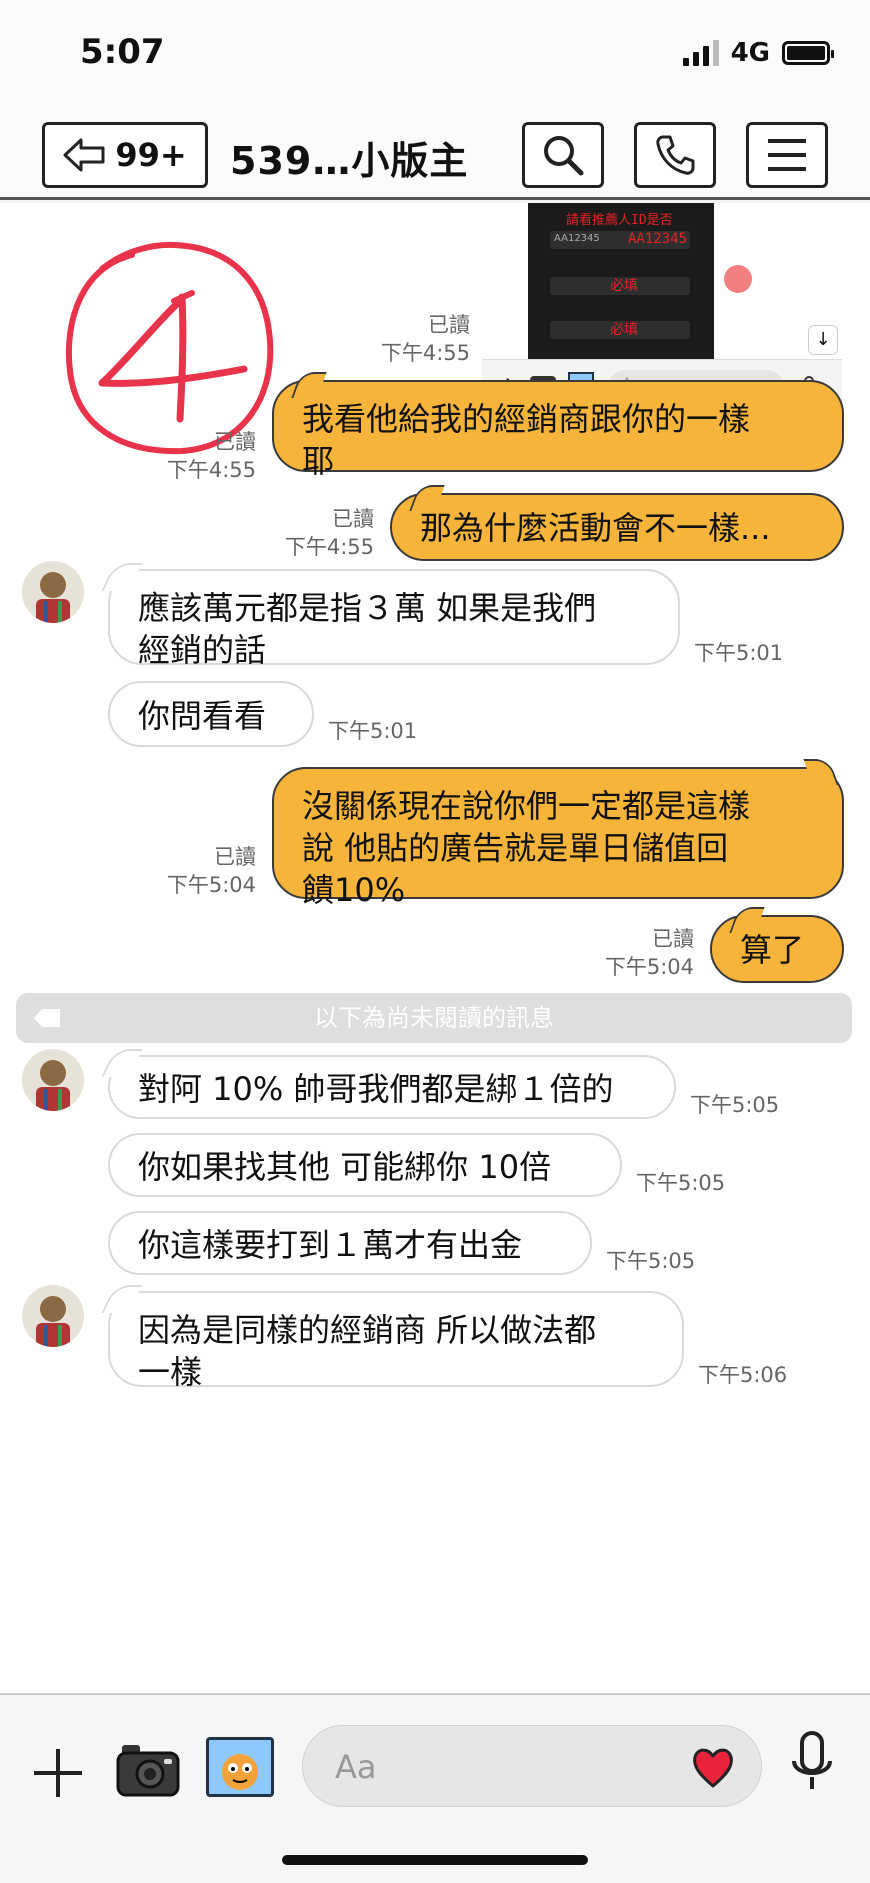  Describe the element at coordinates (624, 330) in the screenshot. I see `preview-required-2: 必填` at that location.